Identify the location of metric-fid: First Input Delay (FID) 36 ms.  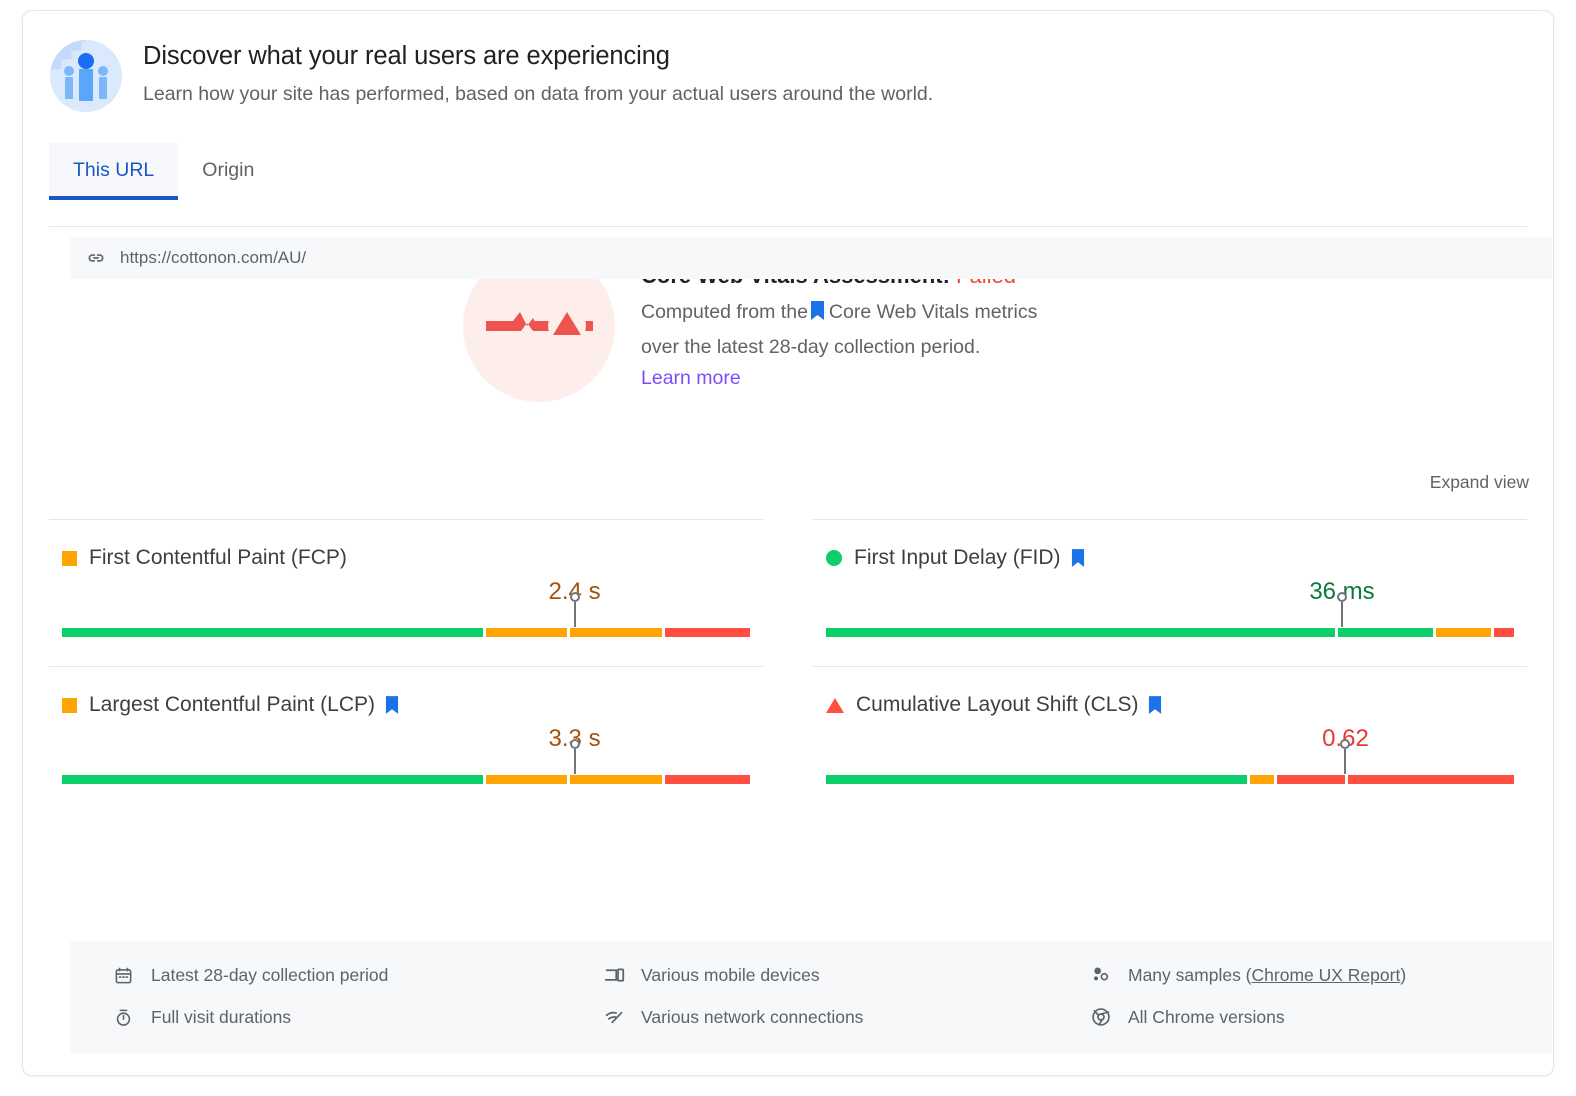
(1170, 592).